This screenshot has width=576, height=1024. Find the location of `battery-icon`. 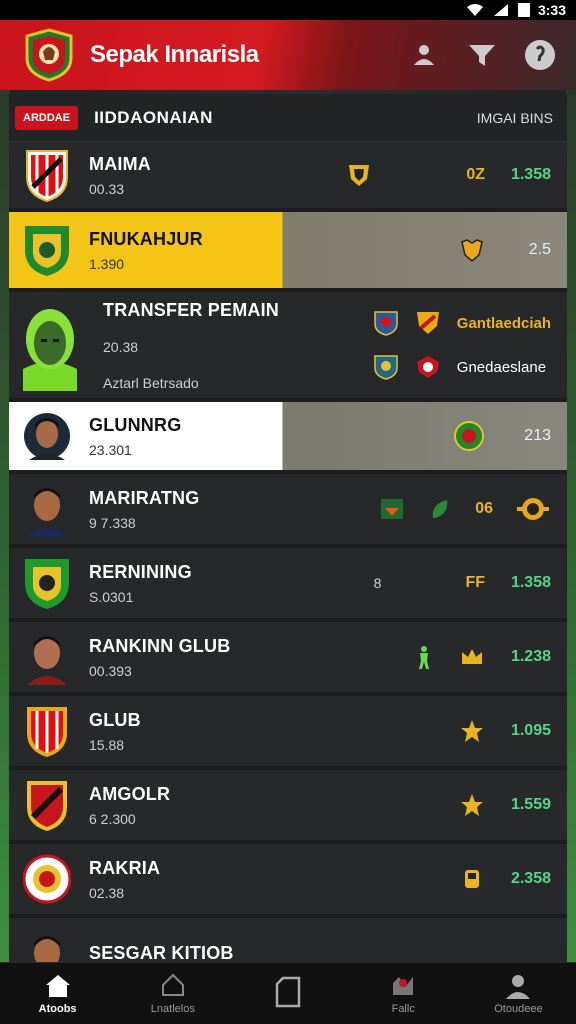

battery-icon is located at coordinates (523, 10).